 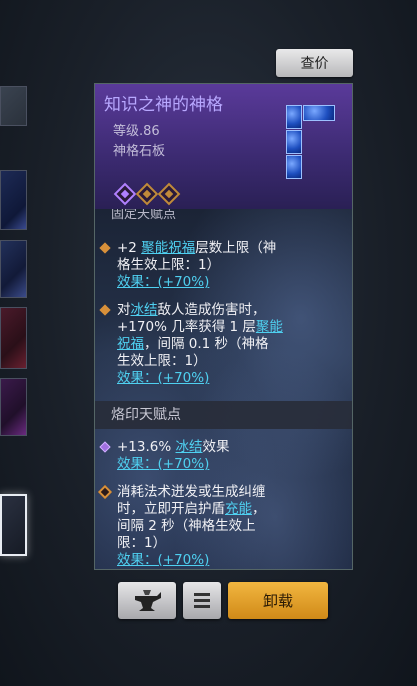 I want to click on keyword-link: 聚能祝福, so click(x=168, y=248).